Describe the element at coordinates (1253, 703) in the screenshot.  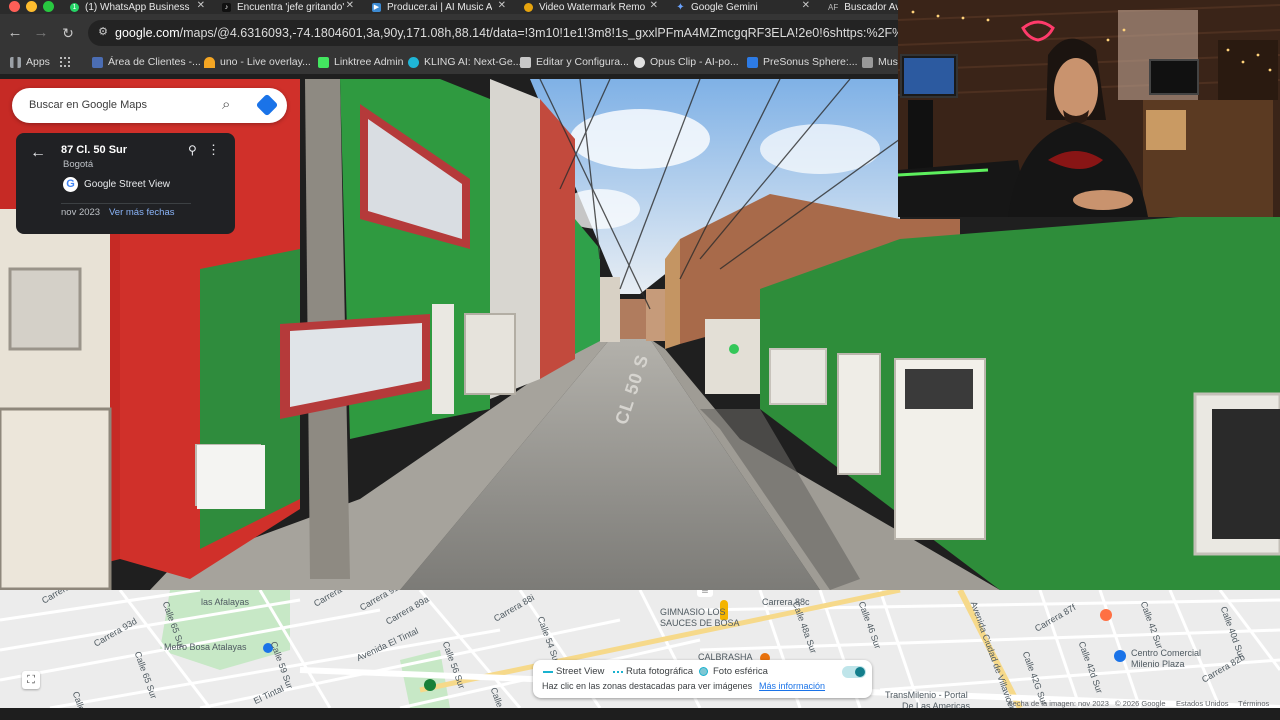
I see `terms-link: Términos` at that location.